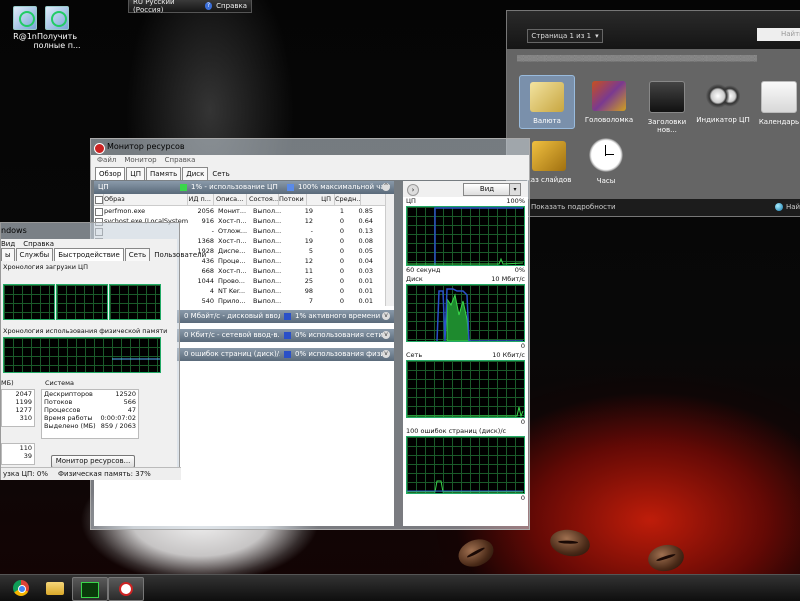 The width and height of the screenshot is (800, 601). I want to click on menu-help: Справка, so click(180, 160).